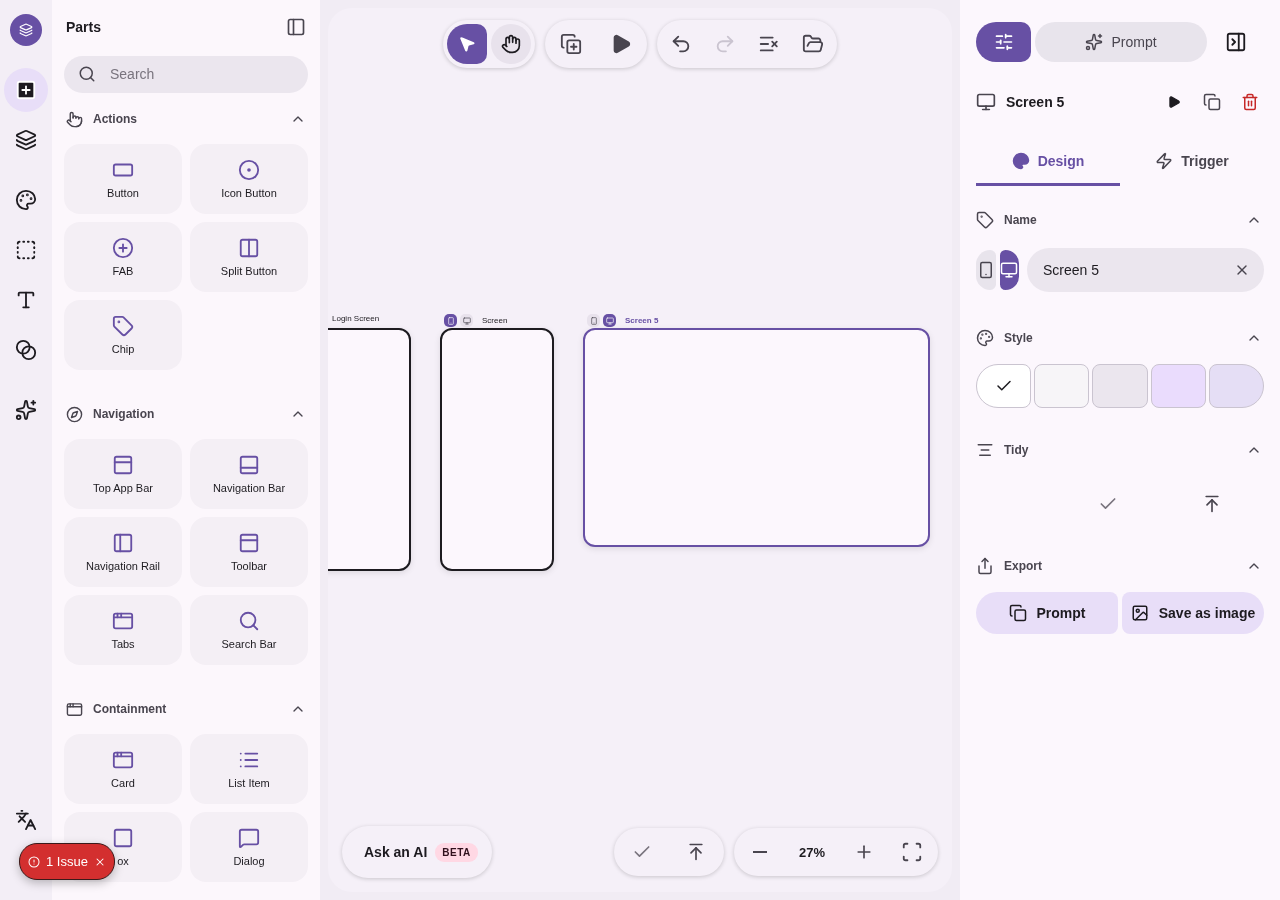 This screenshot has width=1280, height=900. What do you see at coordinates (1017, 450) in the screenshot?
I see `section-title: Tidy` at bounding box center [1017, 450].